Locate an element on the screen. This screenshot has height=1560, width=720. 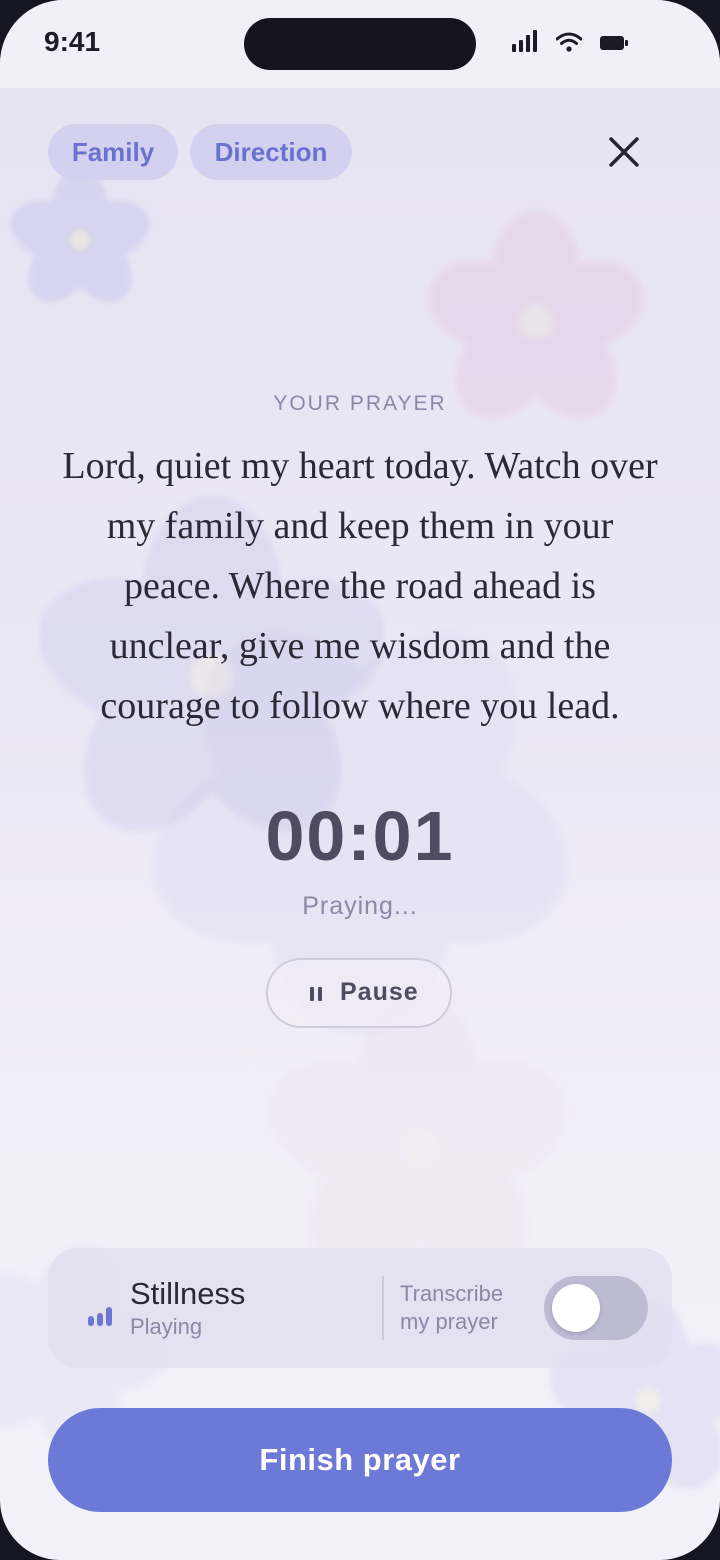
close-button is located at coordinates (624, 152).